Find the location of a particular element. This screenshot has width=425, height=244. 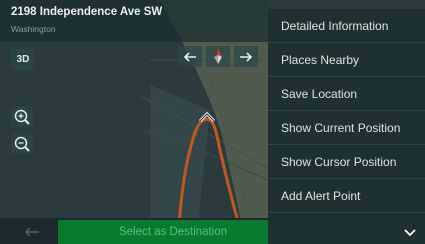

compass-icon is located at coordinates (218, 56).